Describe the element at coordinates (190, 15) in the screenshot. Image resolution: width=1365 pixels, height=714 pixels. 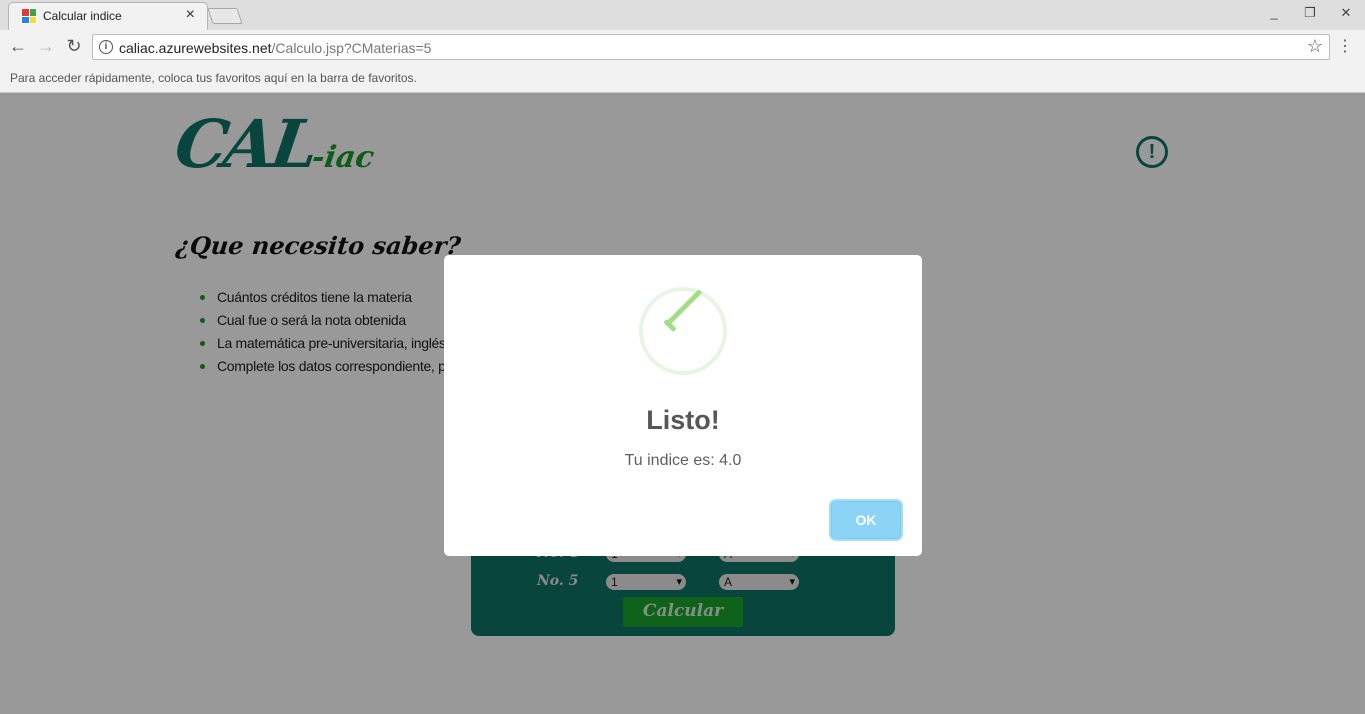
I see `close-tab-icon: ×` at that location.